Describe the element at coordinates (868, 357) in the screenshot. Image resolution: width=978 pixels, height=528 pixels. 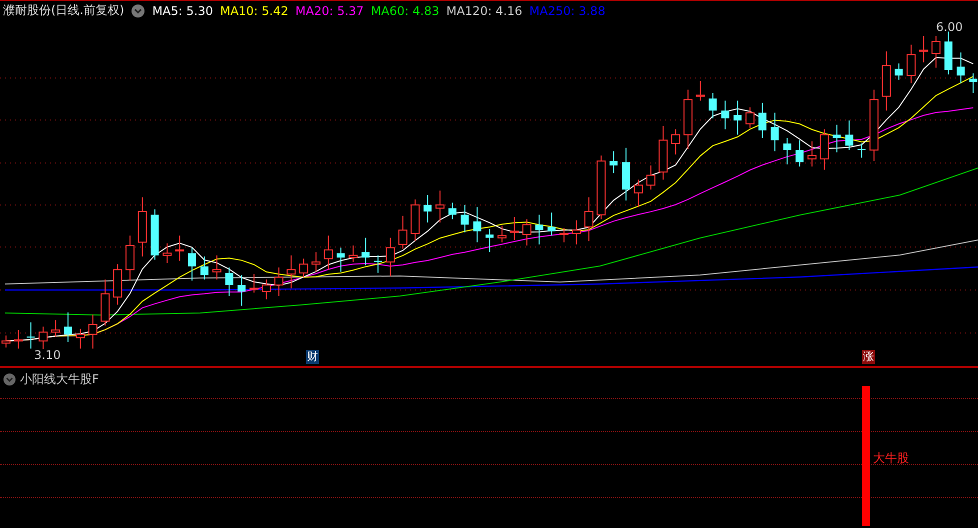
I see `event-marker: 涨` at that location.